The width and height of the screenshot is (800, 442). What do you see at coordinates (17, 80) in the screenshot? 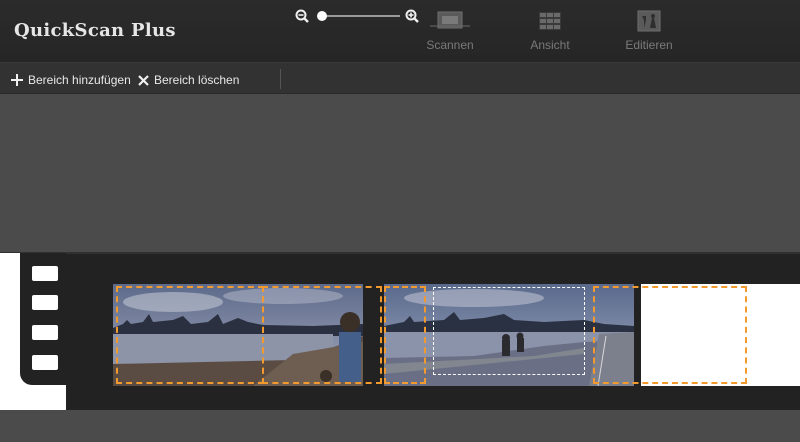
I see `plus-icon` at bounding box center [17, 80].